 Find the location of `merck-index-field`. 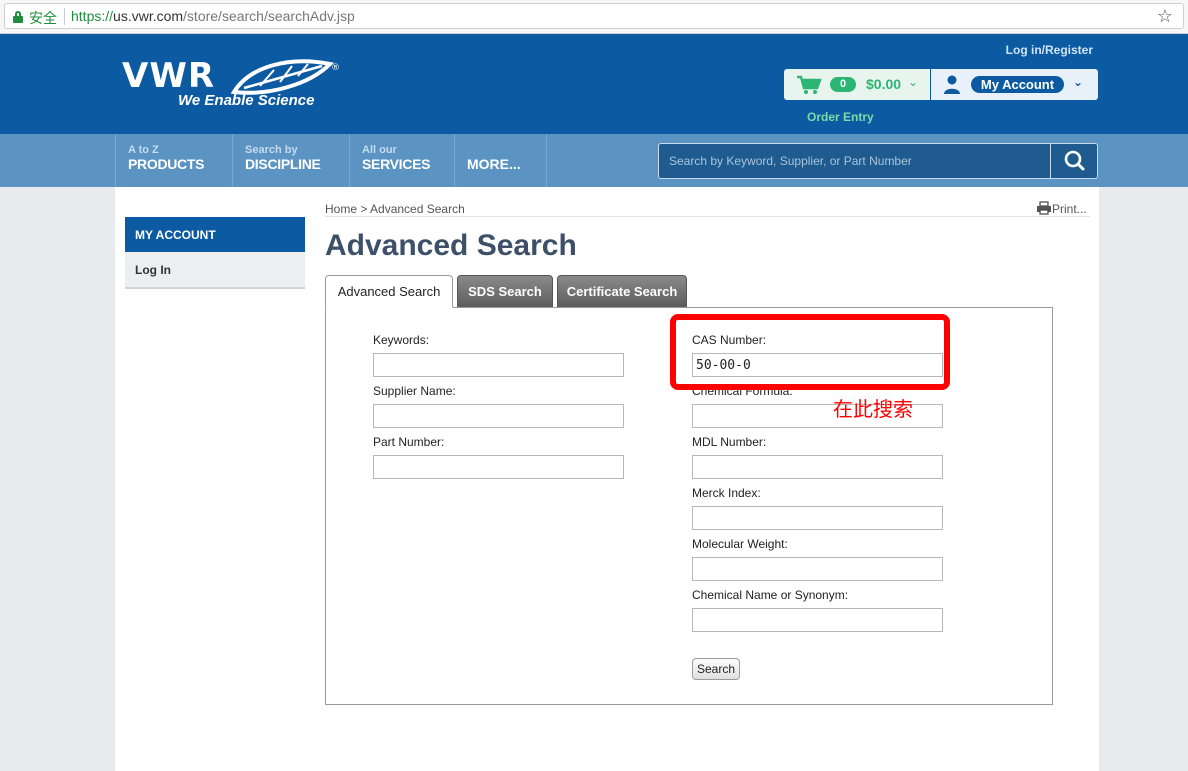

merck-index-field is located at coordinates (817, 518).